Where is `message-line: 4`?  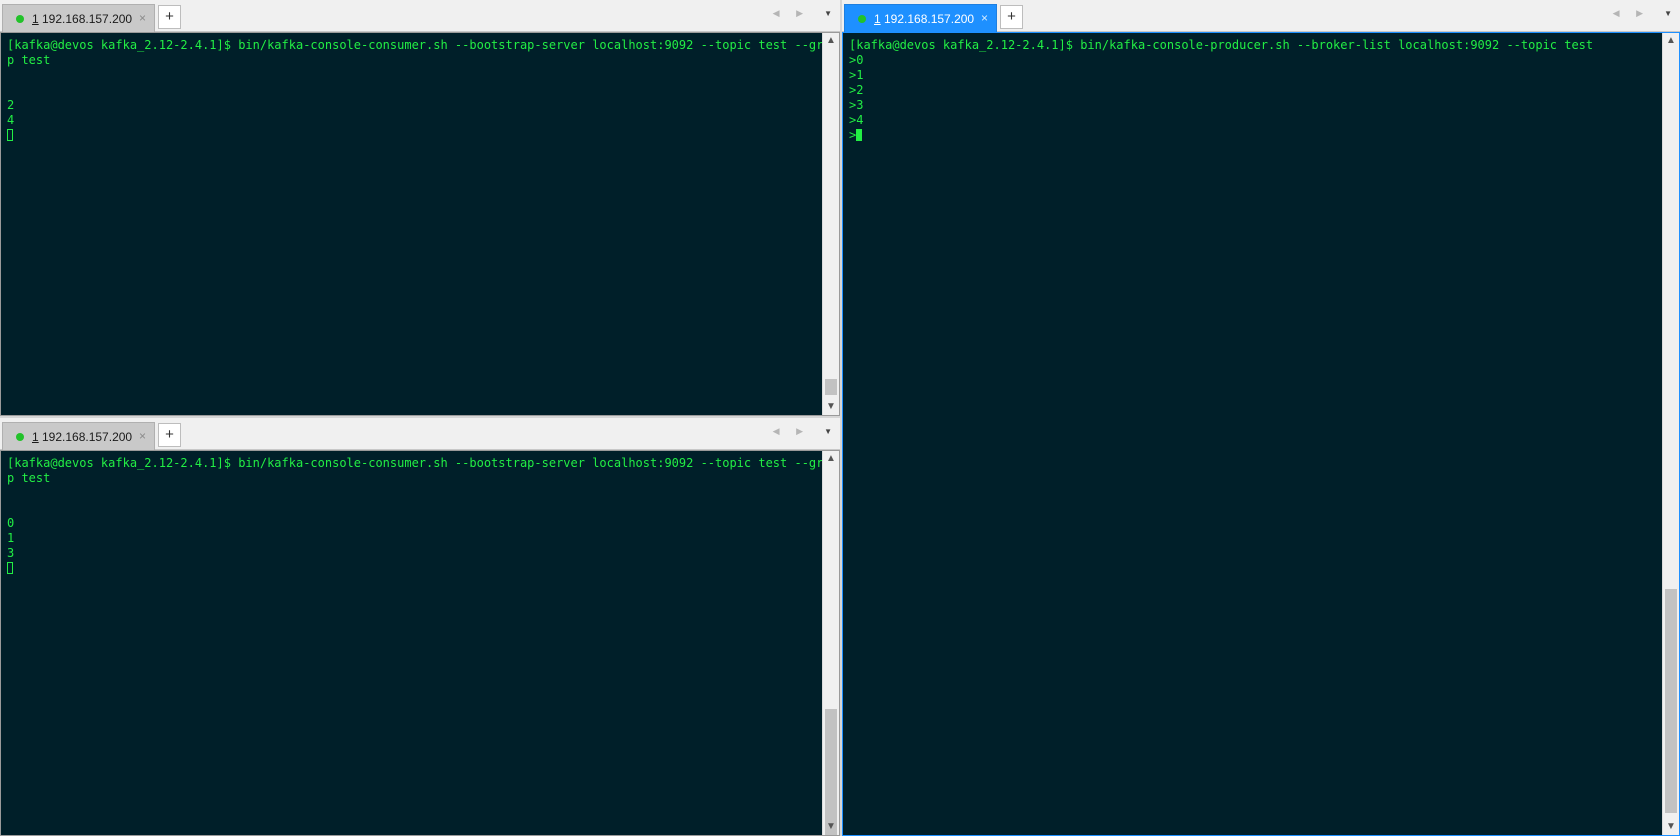
message-line: 4 is located at coordinates (11, 120).